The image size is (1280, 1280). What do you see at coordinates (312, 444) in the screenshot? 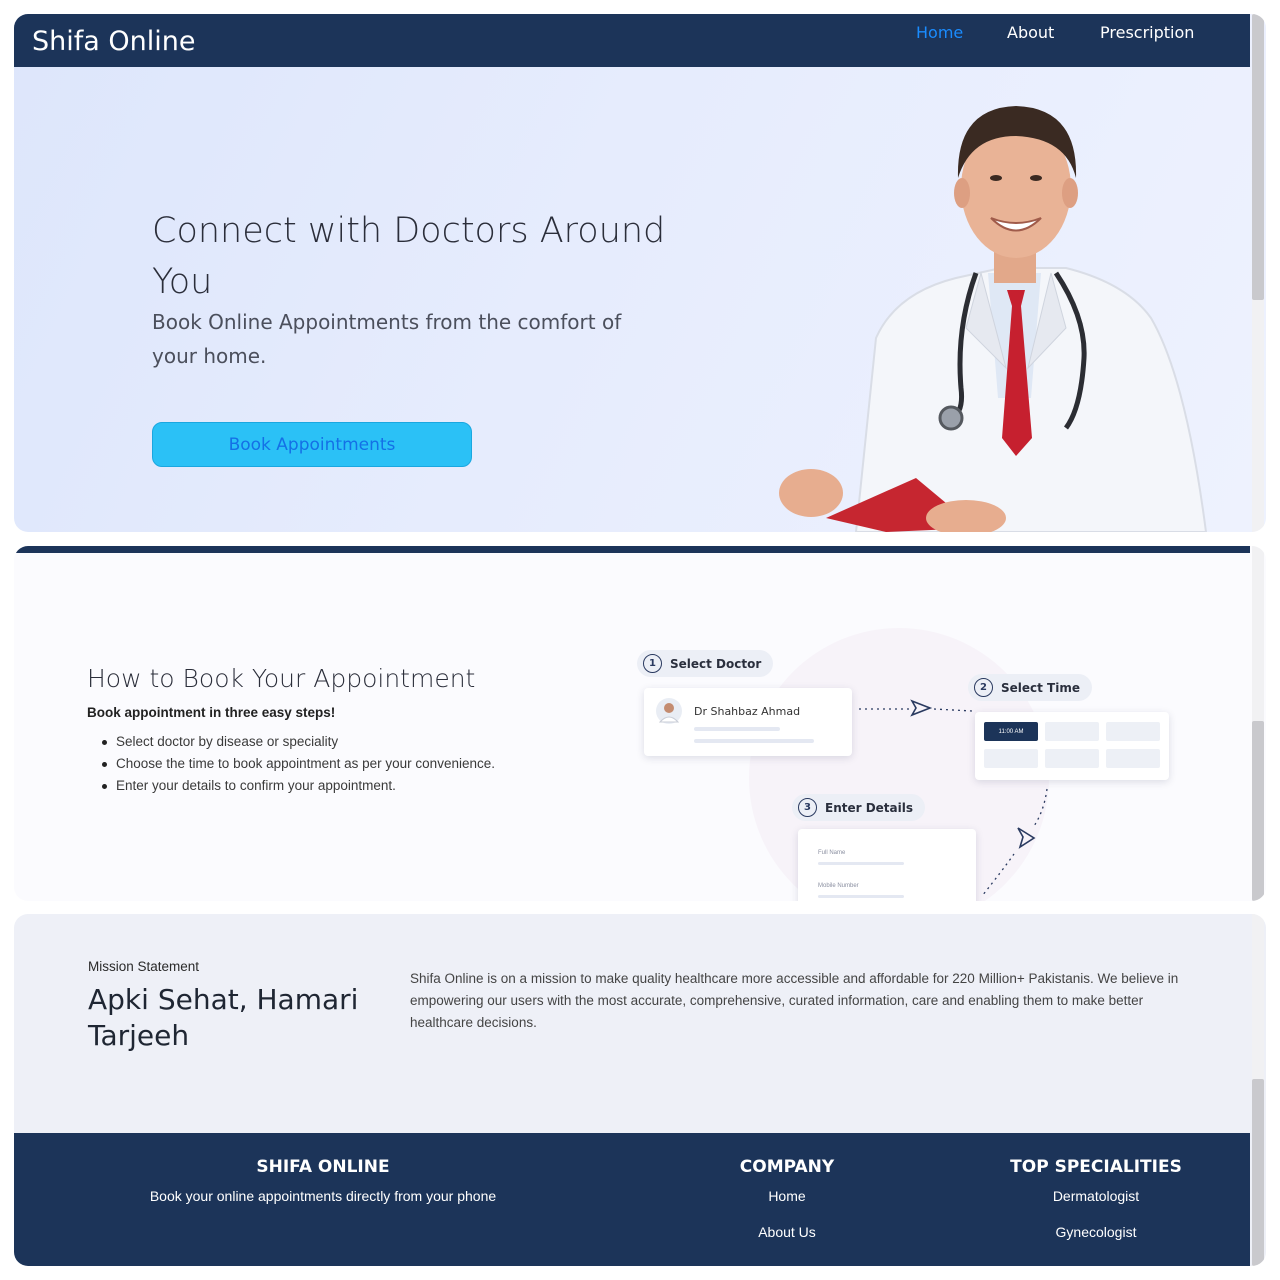
I see `book-appointments-button: Book Appointments` at bounding box center [312, 444].